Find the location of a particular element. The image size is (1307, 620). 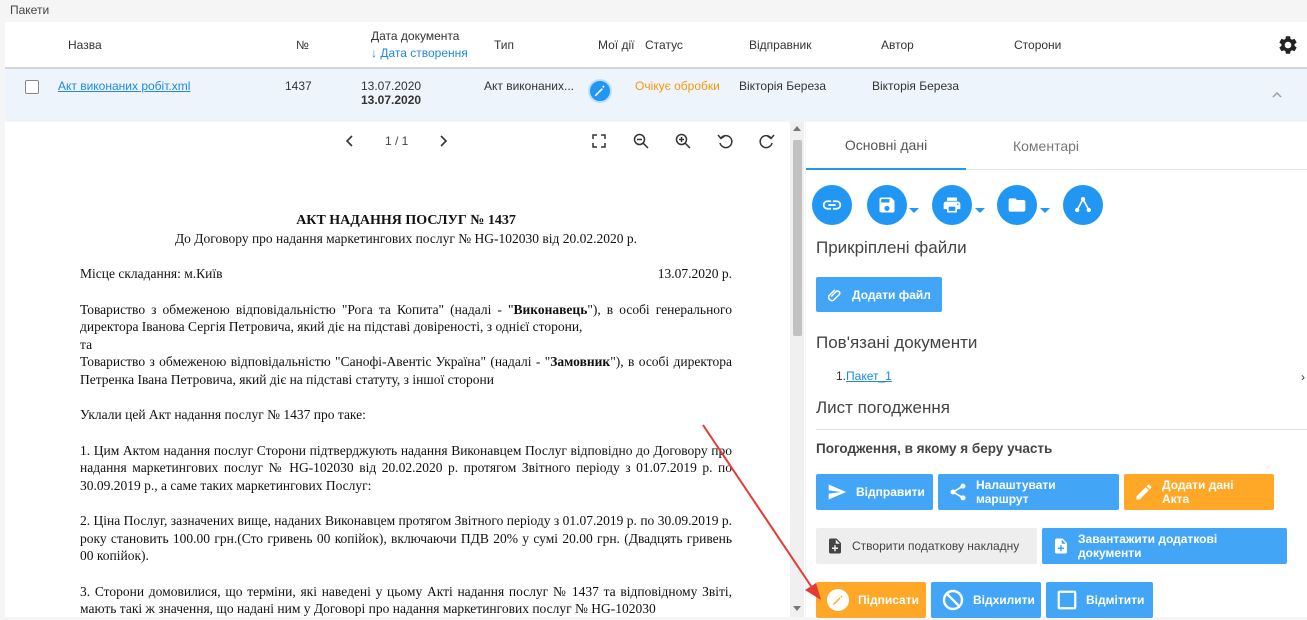

row-status: Очікує обробки is located at coordinates (677, 86).